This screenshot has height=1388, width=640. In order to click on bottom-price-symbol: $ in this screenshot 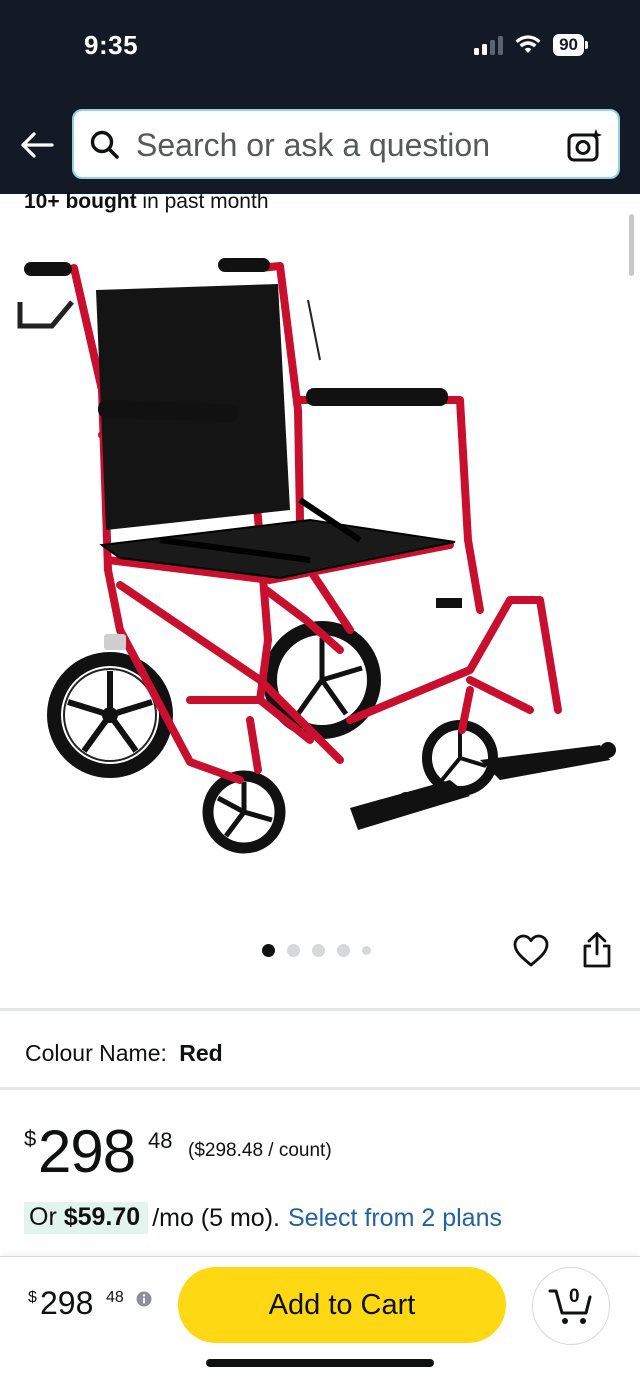, I will do `click(32, 1297)`.